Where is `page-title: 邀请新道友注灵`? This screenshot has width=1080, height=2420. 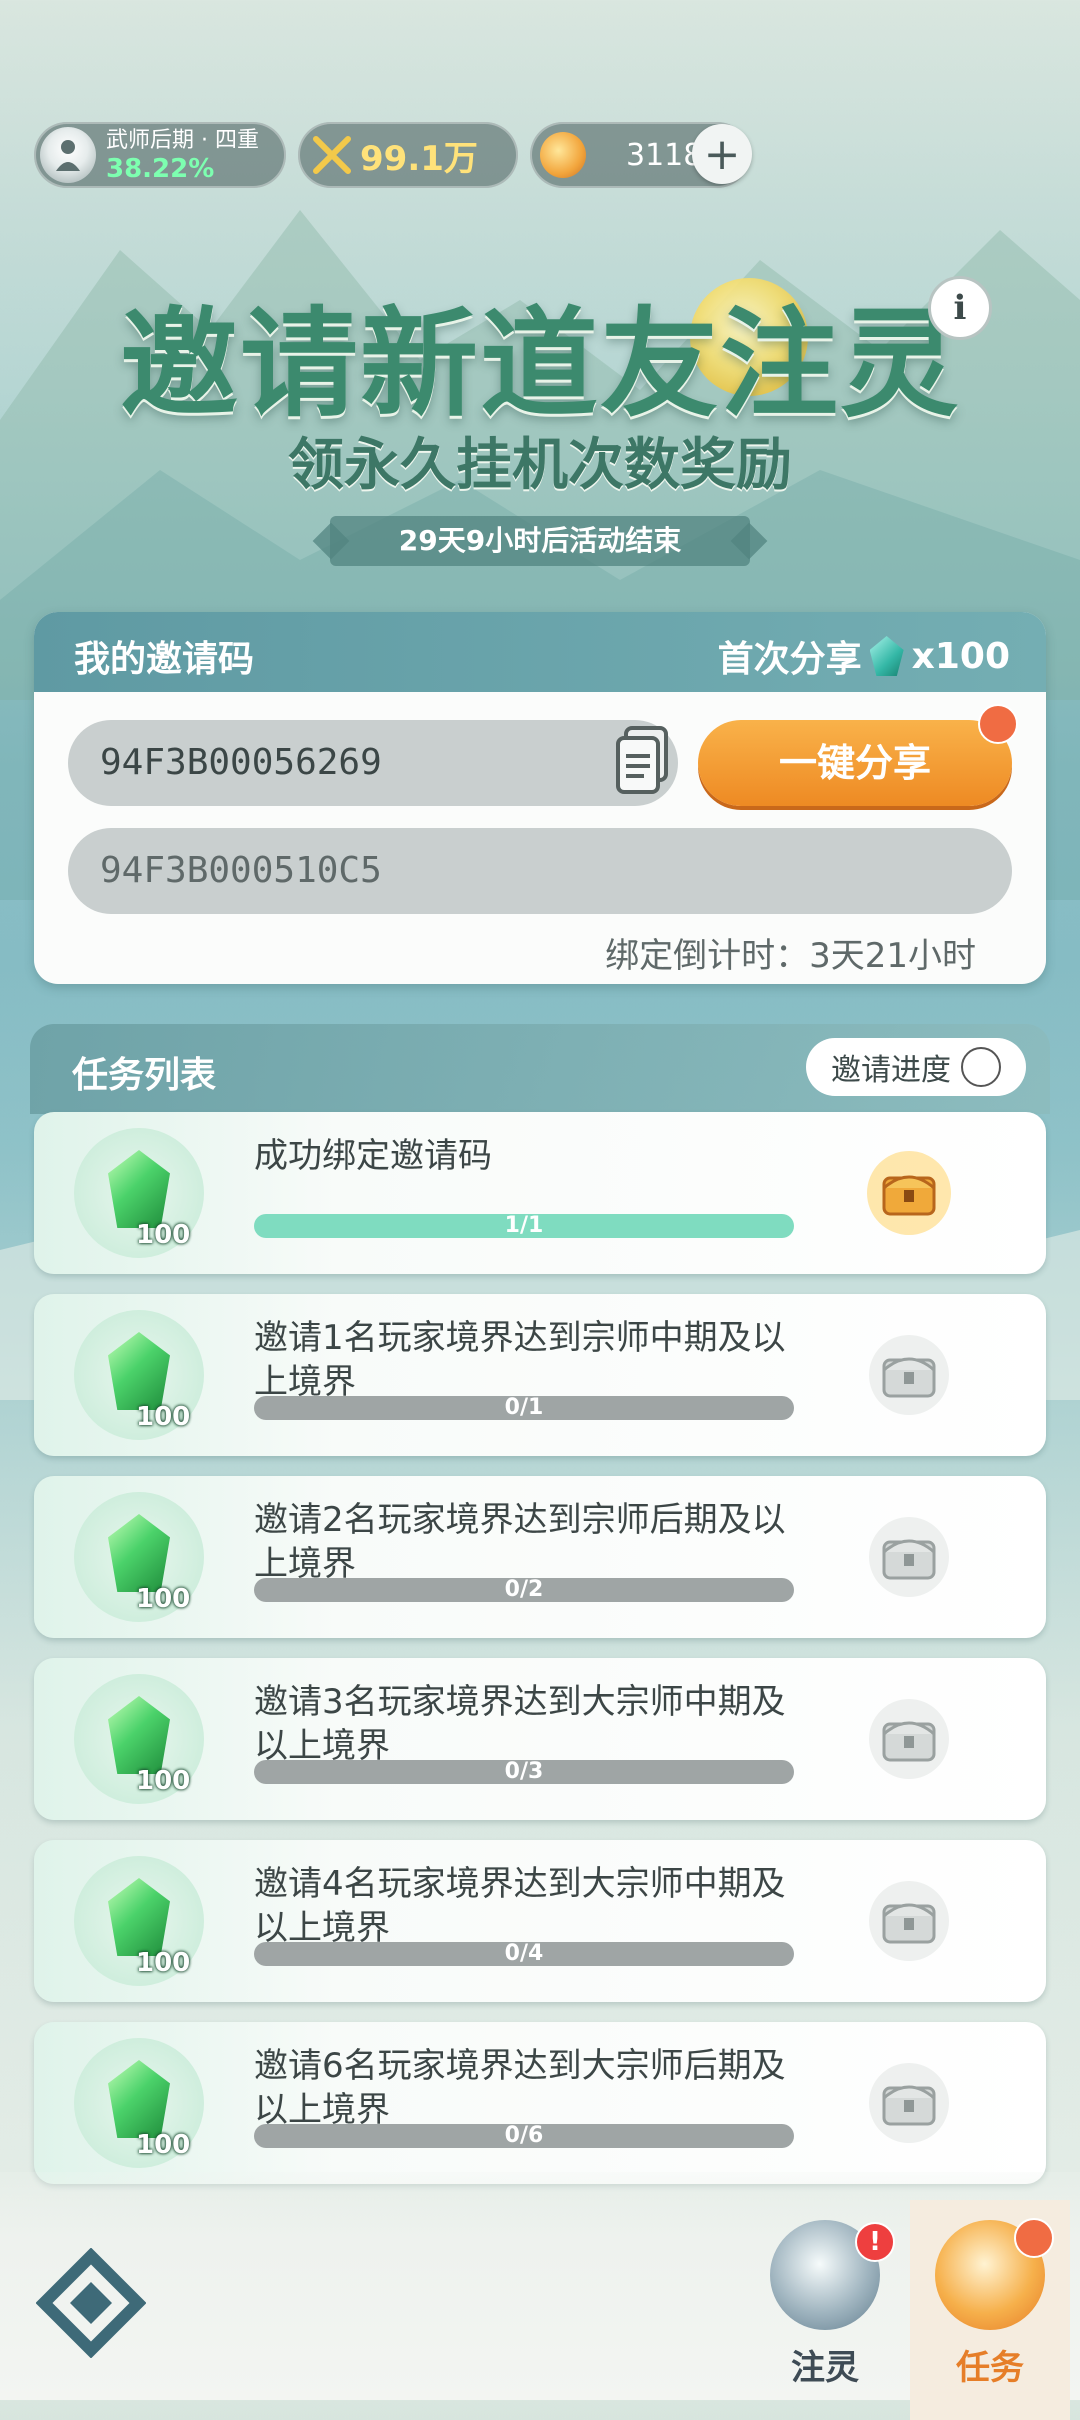 page-title: 邀请新道友注灵 is located at coordinates (539, 364).